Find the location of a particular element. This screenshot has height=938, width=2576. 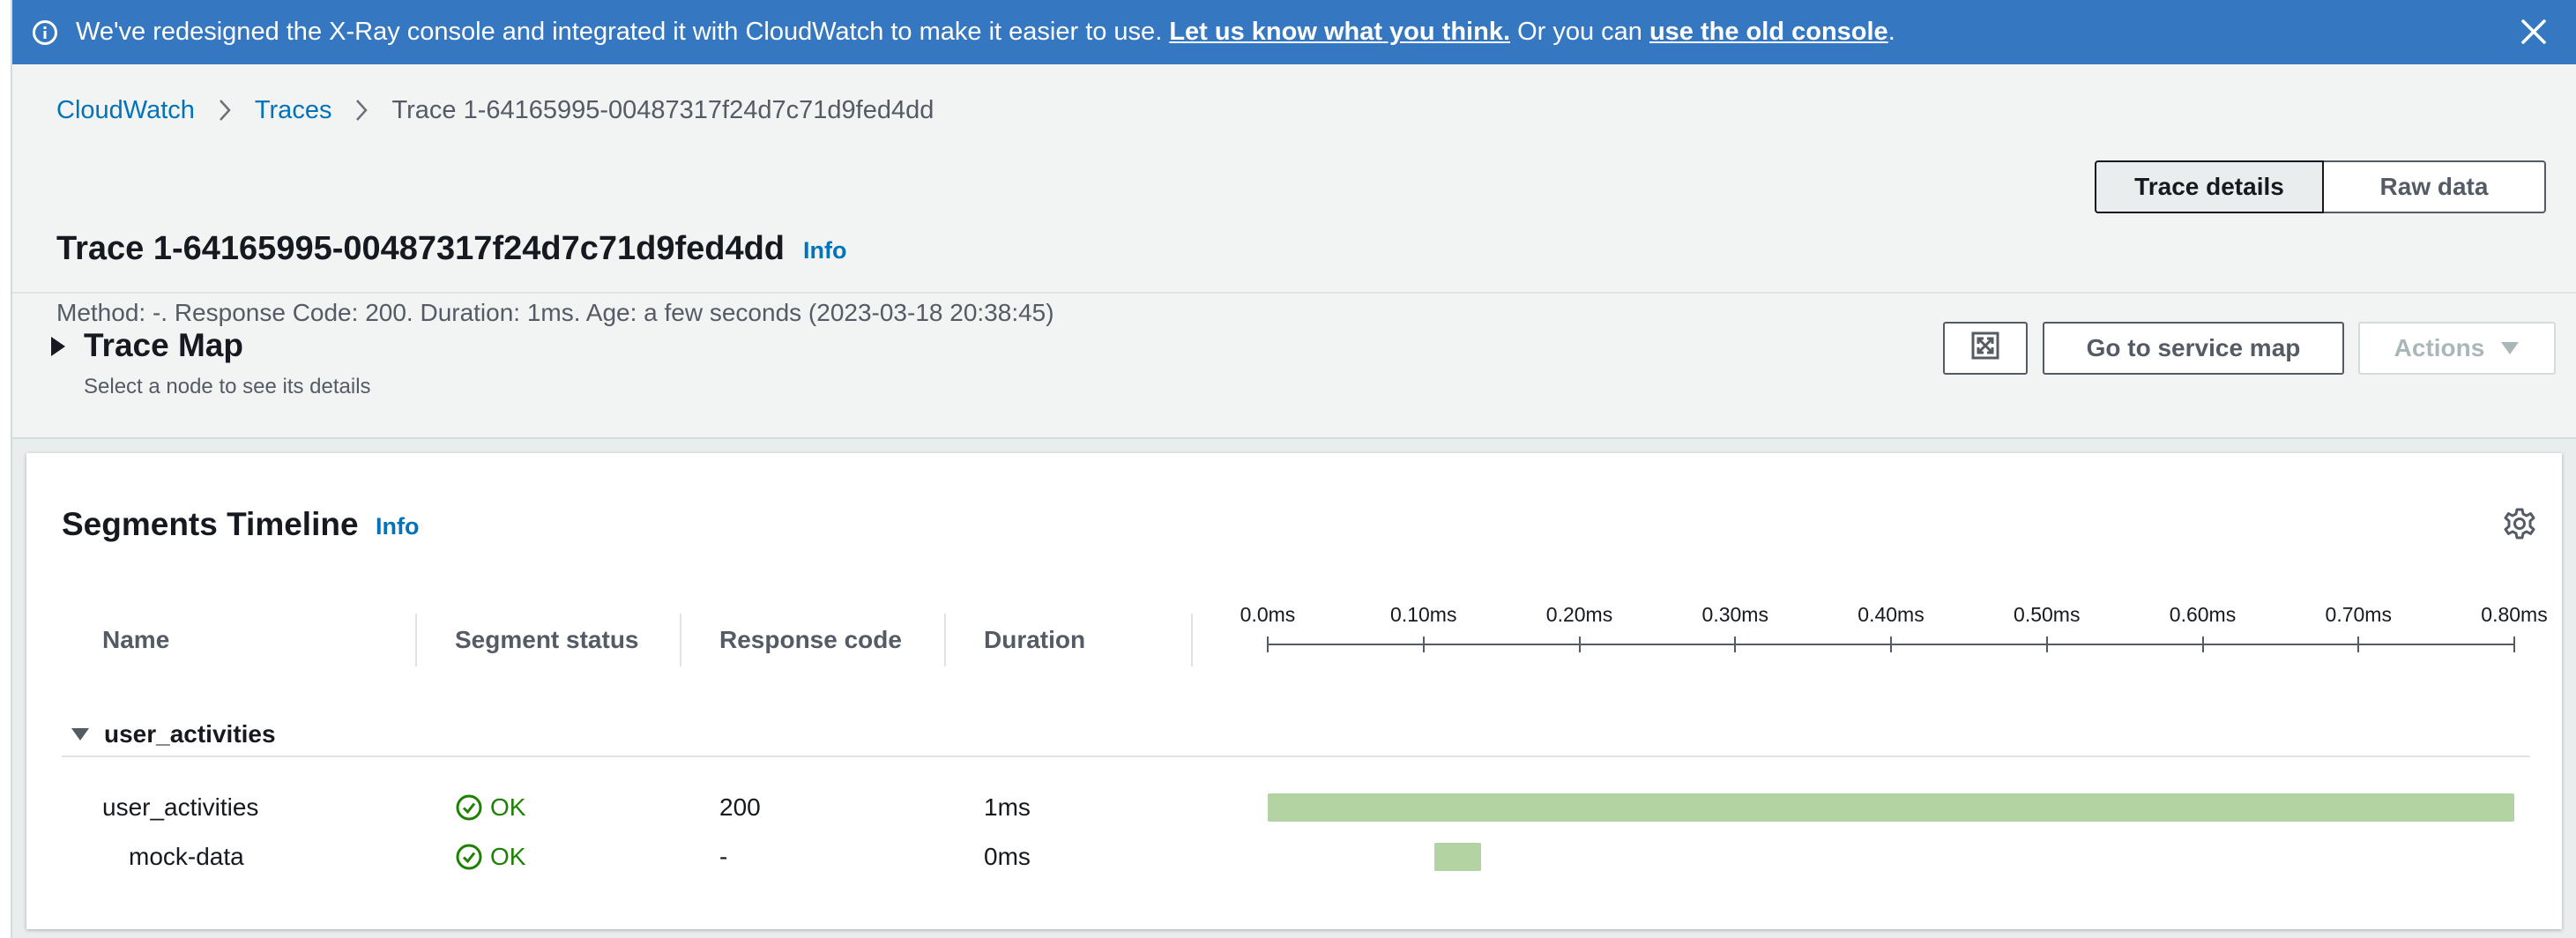

actions-label: Actions is located at coordinates (2440, 347).